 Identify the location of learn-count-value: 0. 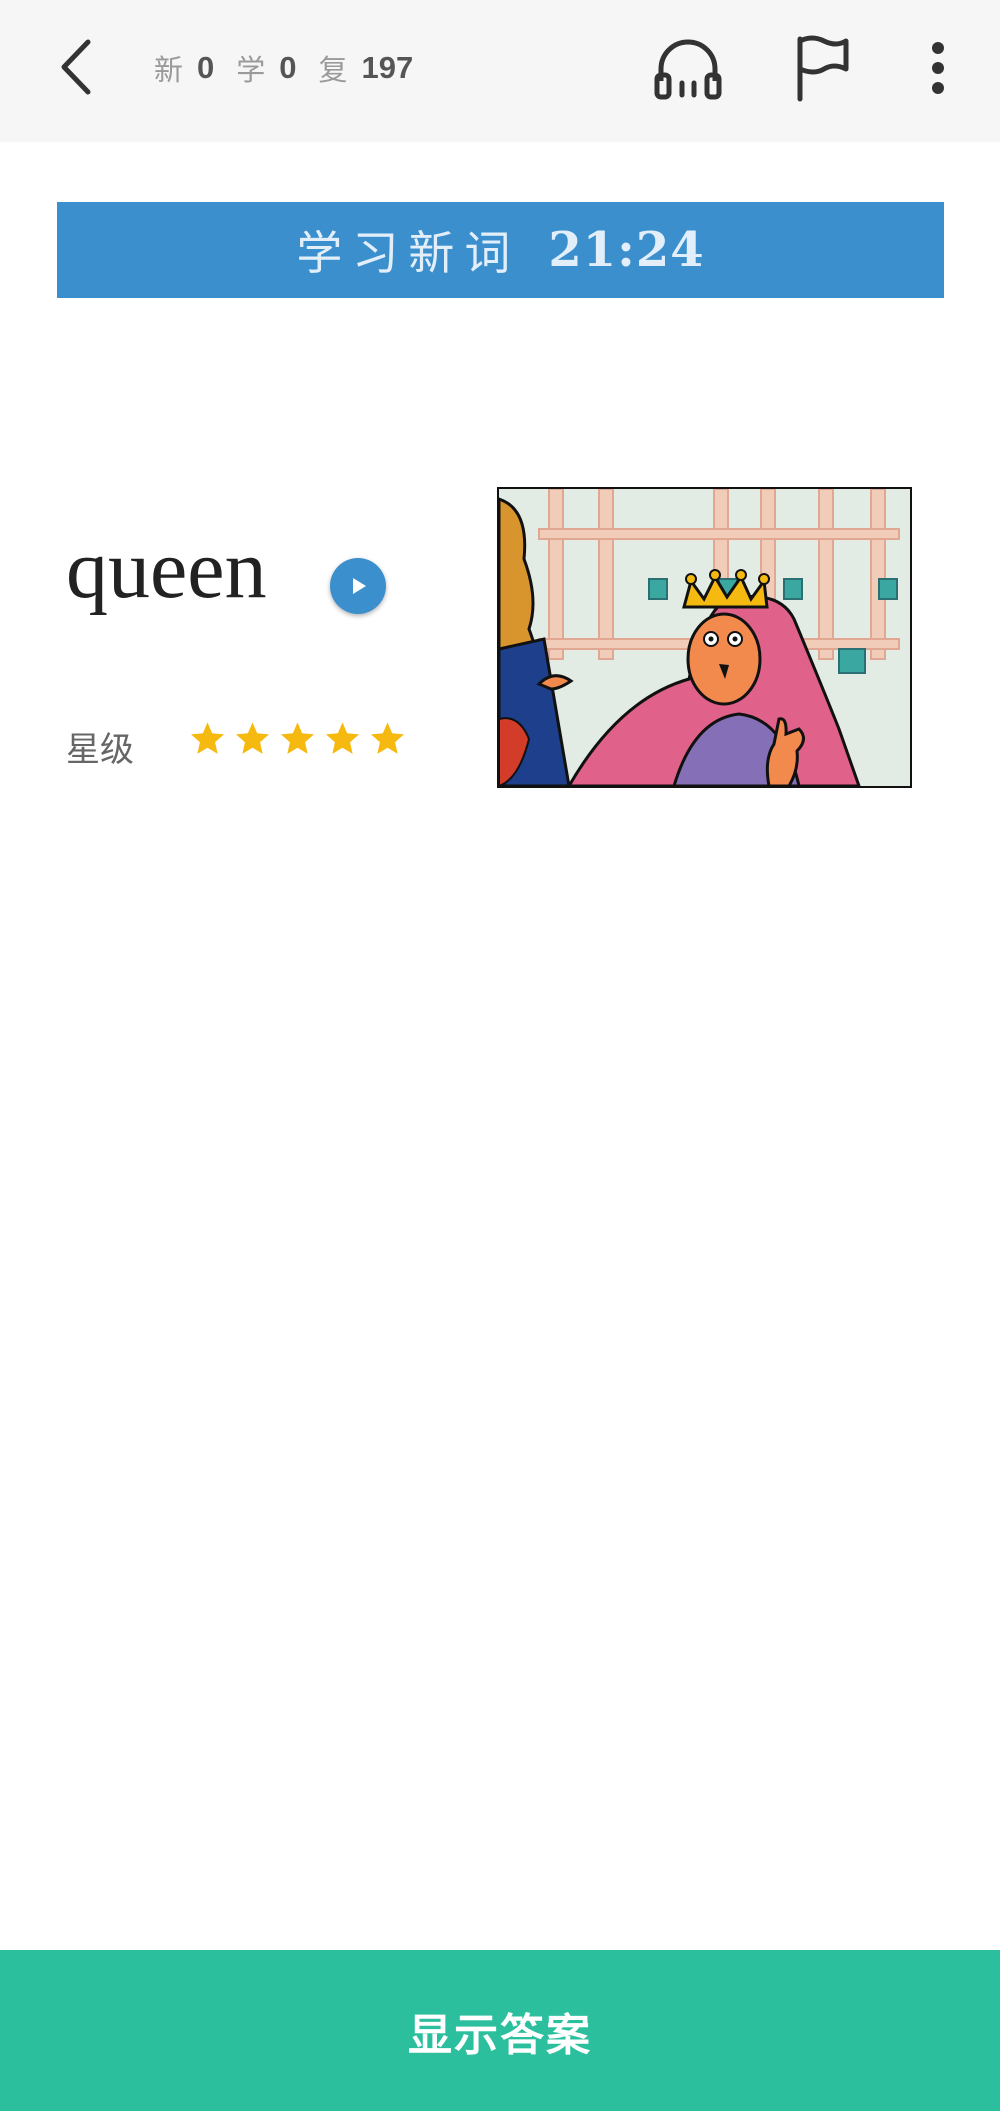
(288, 67).